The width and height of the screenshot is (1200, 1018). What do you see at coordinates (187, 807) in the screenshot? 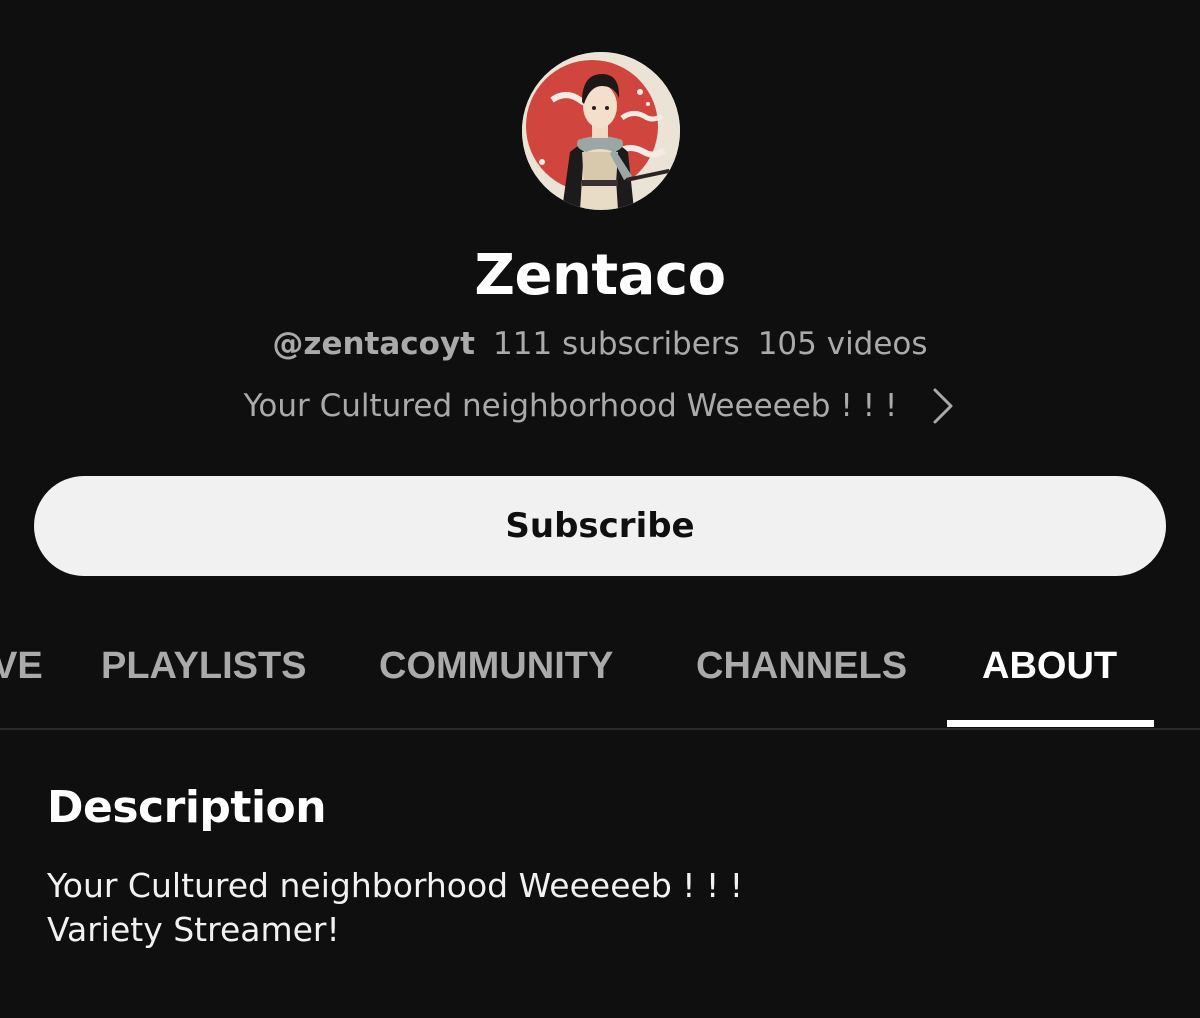
I see `description-heading: Description` at bounding box center [187, 807].